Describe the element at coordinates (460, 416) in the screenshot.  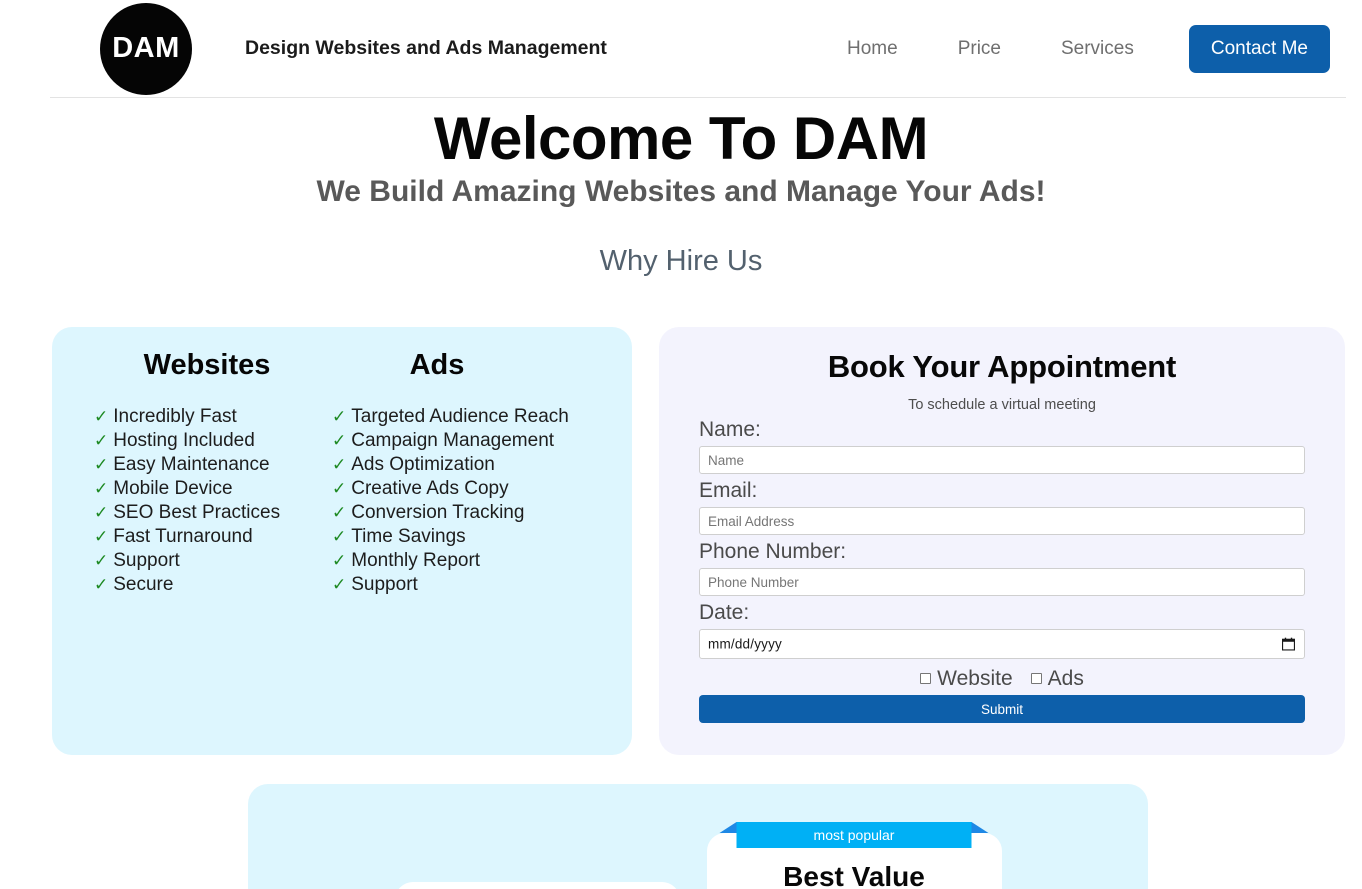
I see `feature-label: Targeted Audience Reach` at that location.